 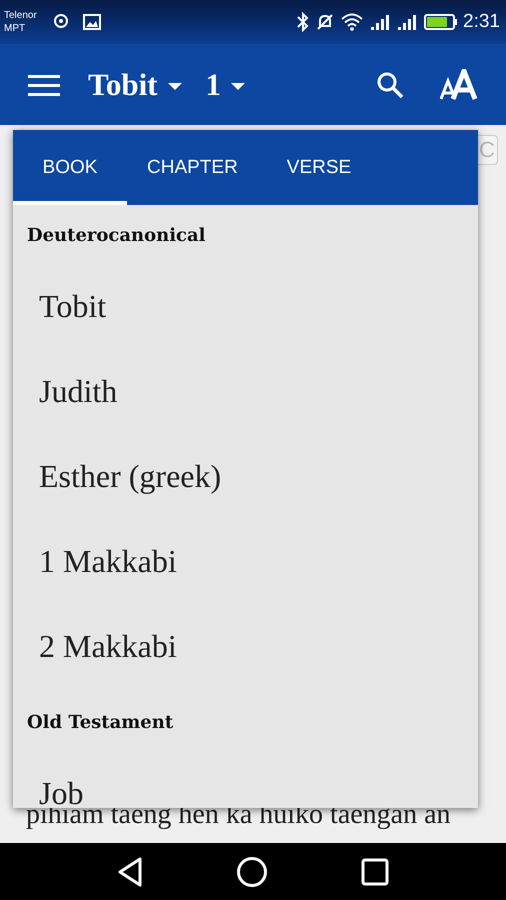 I want to click on chapter-dropdown: 1, so click(x=226, y=84).